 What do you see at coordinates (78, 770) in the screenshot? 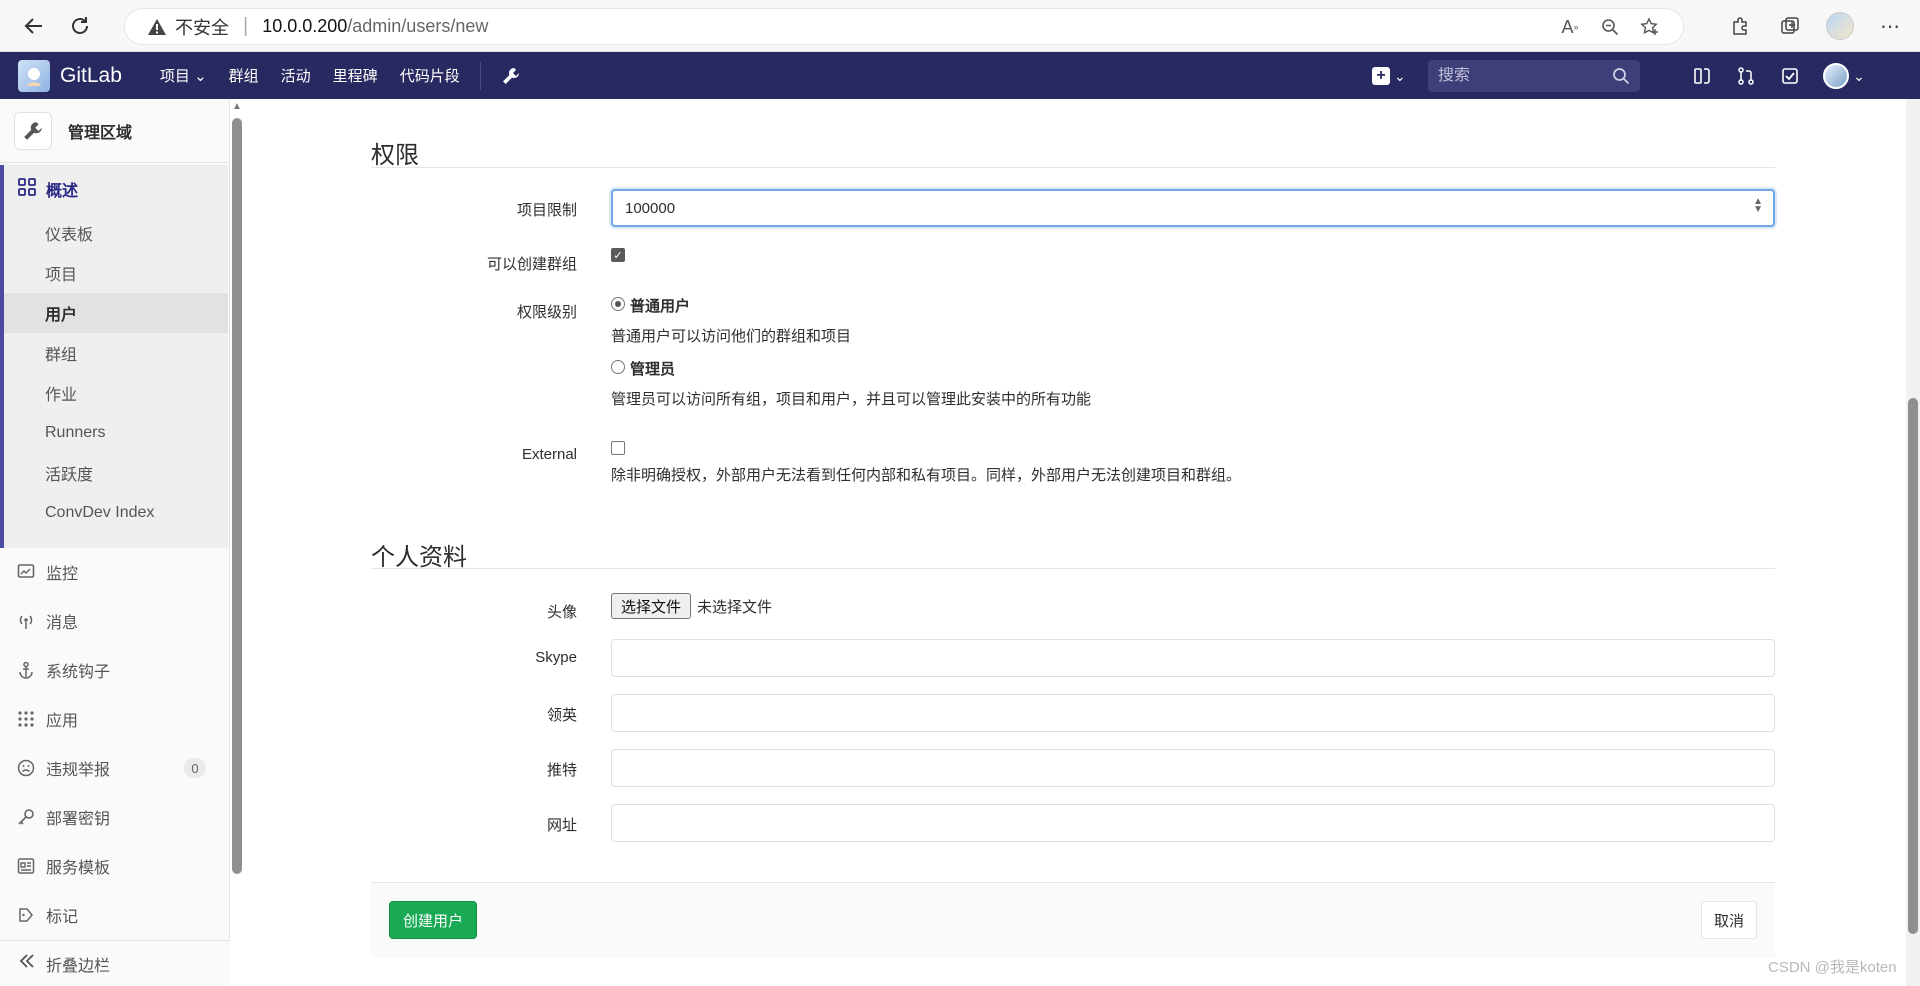
I see `sidebar-item-label: 违规举报` at bounding box center [78, 770].